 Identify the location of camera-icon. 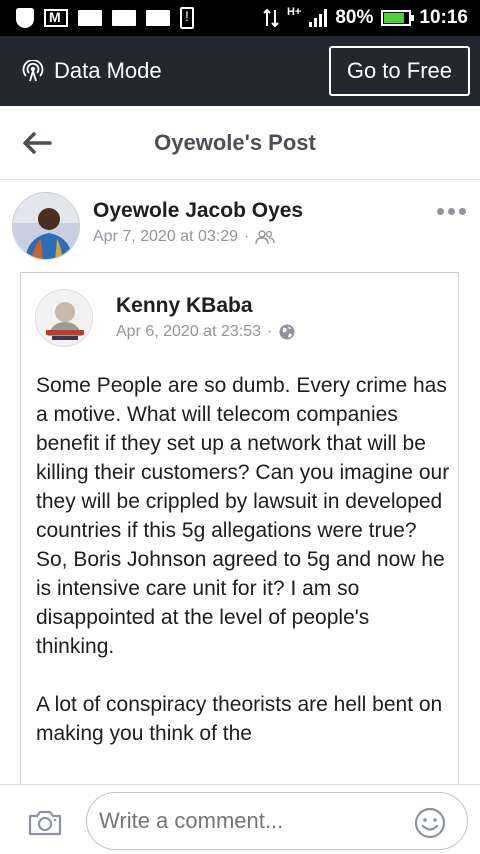
(45, 823).